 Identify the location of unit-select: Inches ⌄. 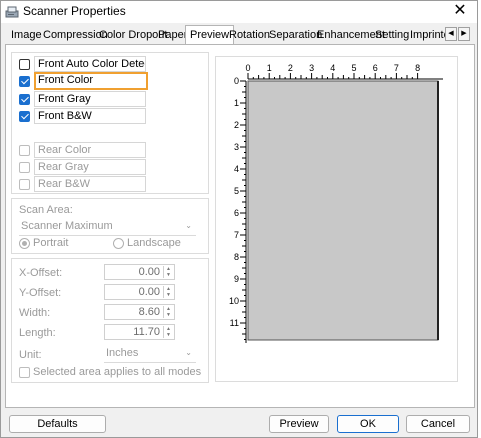
(150, 354).